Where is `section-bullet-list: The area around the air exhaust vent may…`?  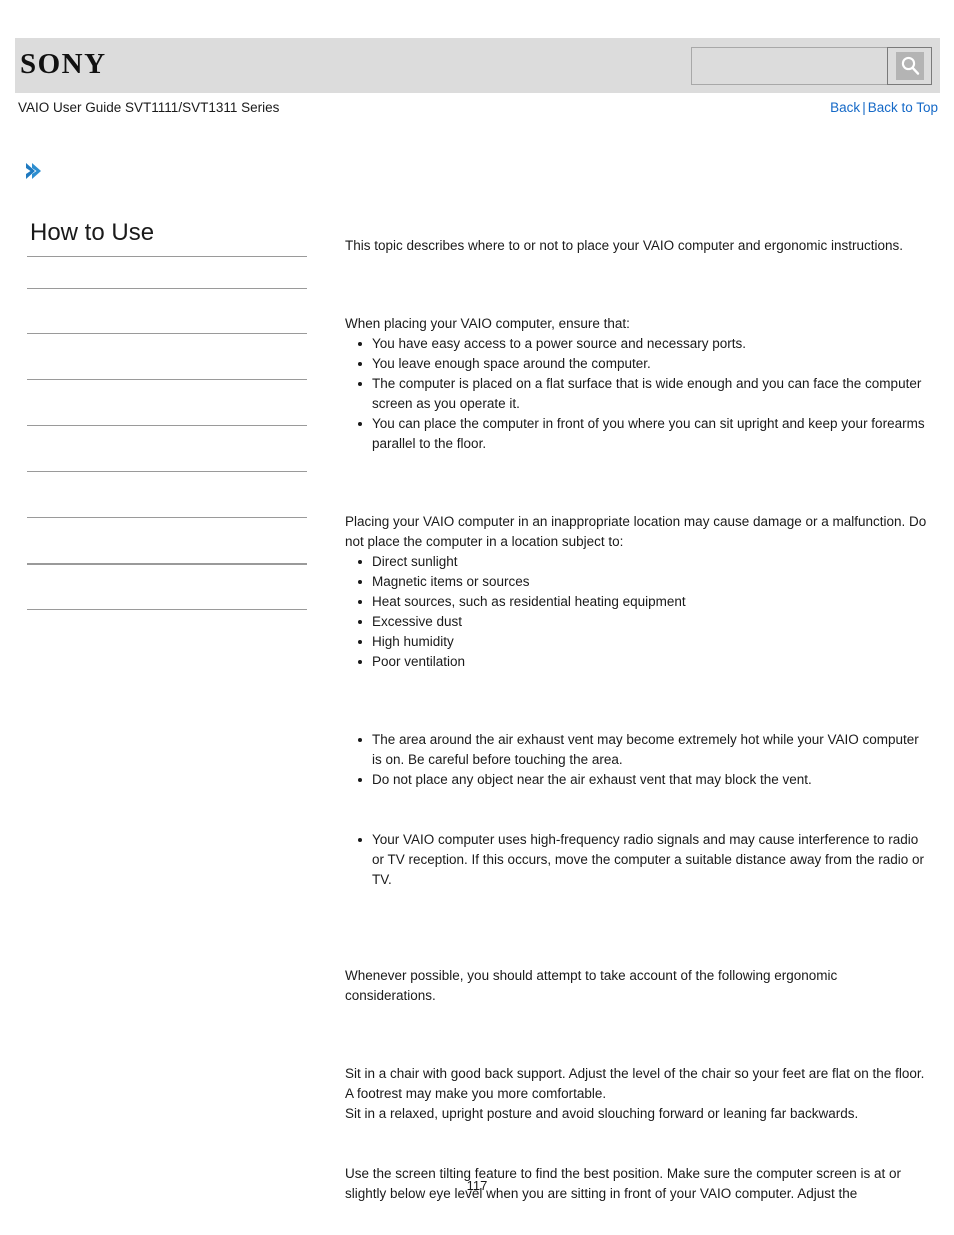 section-bullet-list: The area around the air exhaust vent may… is located at coordinates (637, 760).